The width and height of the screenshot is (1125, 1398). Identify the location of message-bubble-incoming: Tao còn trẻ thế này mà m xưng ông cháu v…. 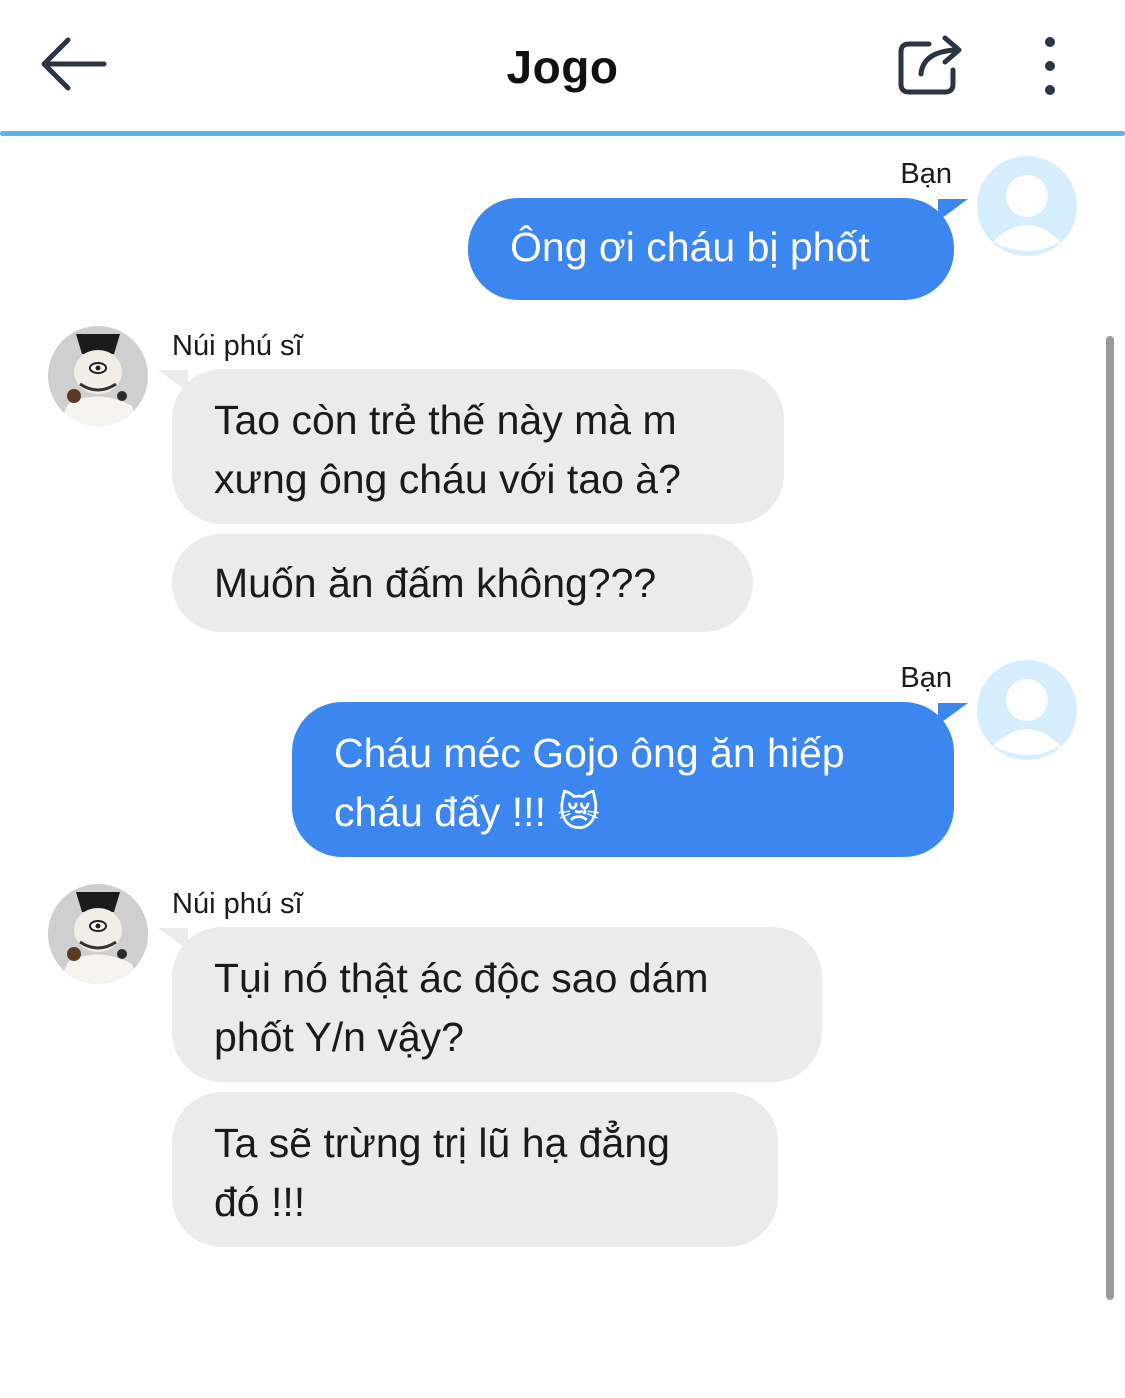
(478, 446).